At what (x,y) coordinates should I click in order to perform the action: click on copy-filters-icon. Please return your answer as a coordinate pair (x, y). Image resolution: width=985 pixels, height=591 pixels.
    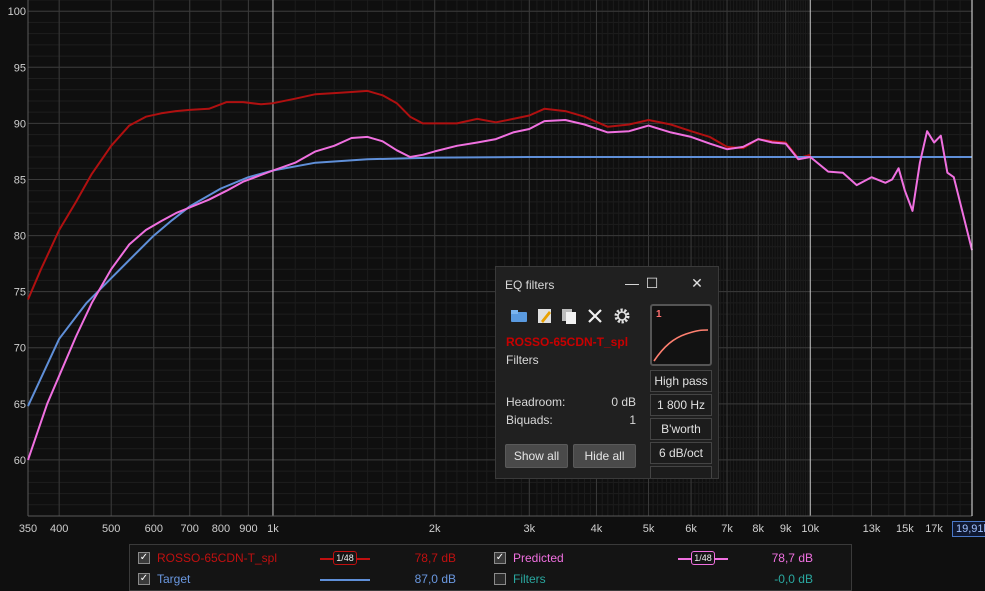
    Looking at the image, I should click on (570, 317).